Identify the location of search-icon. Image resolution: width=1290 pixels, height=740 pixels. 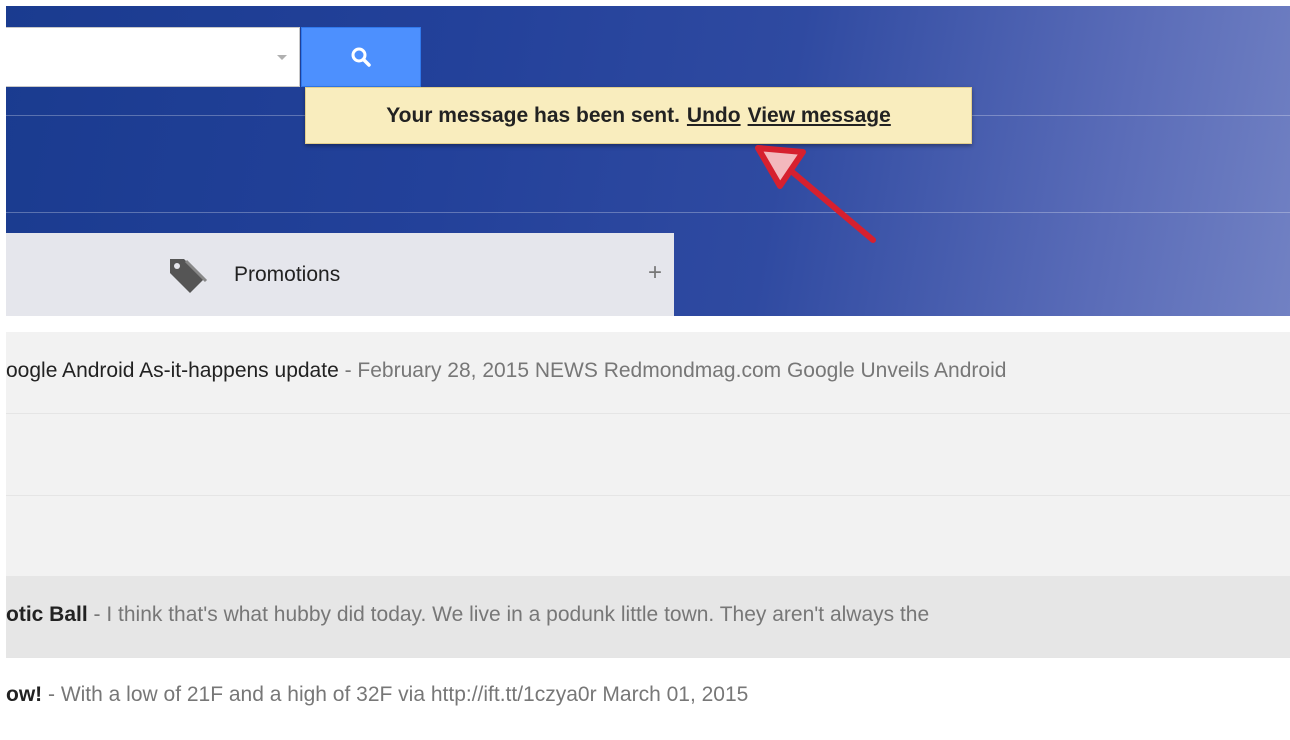
(361, 57).